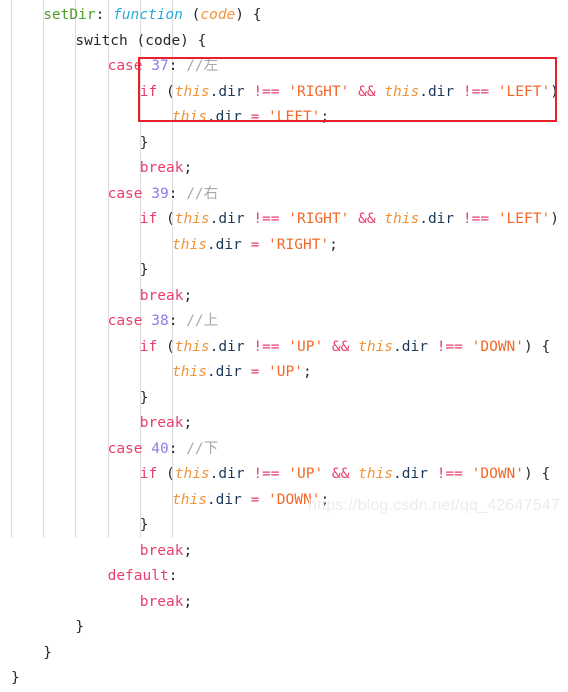  I want to click on code-token: 'UP', so click(306, 346).